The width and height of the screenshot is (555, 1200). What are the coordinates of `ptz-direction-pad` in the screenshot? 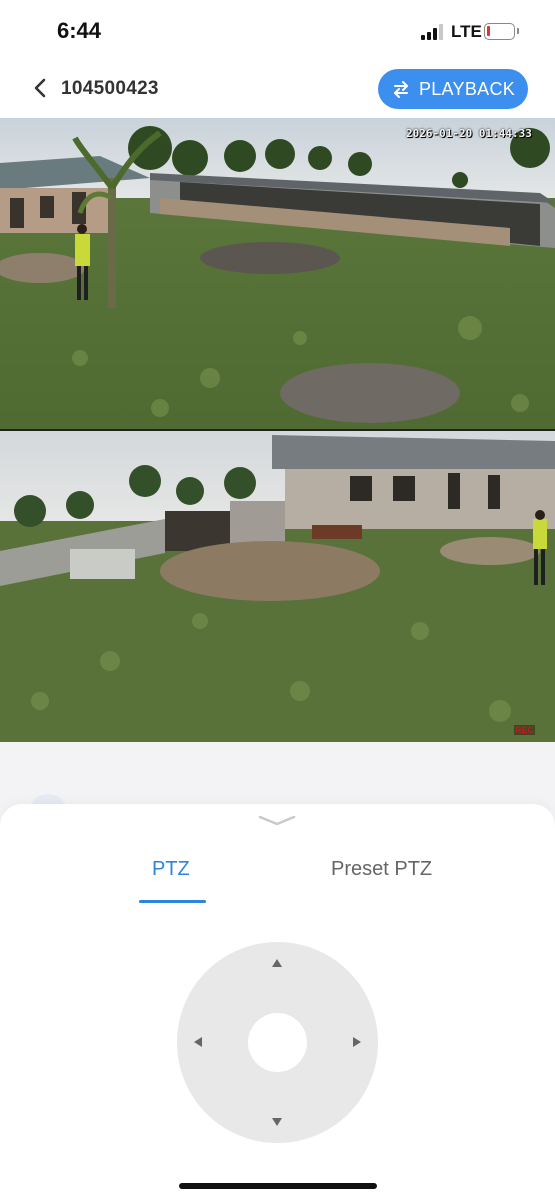 It's located at (277, 1042).